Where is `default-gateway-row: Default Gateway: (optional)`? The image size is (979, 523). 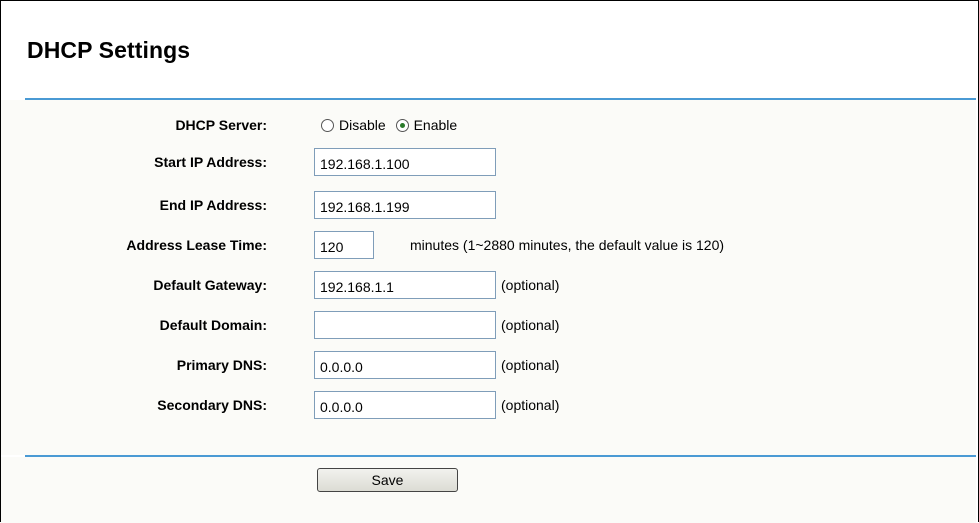
default-gateway-row: Default Gateway: (optional) is located at coordinates (488, 286).